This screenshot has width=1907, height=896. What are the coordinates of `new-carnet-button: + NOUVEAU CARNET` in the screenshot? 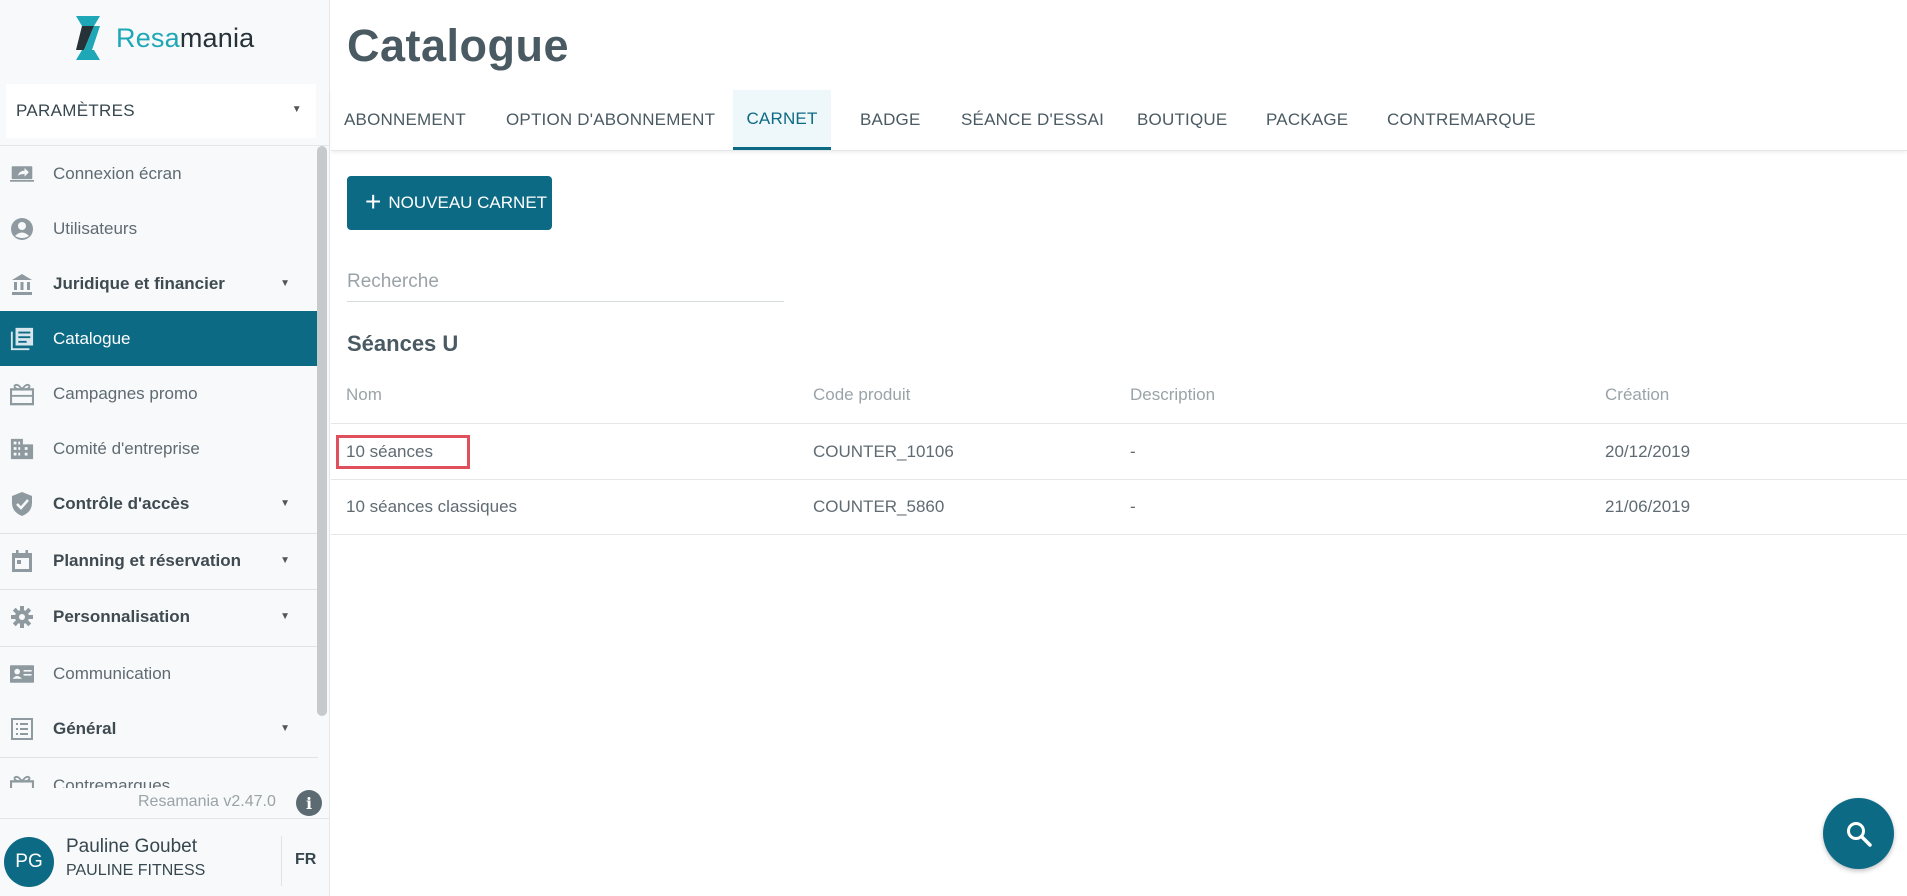 It's located at (449, 203).